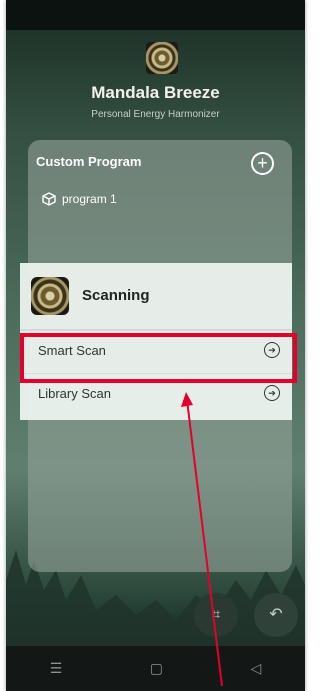 Image resolution: width=320 pixels, height=691 pixels. Describe the element at coordinates (156, 296) in the screenshot. I see `scanning-dialog-header: Scanning` at that location.